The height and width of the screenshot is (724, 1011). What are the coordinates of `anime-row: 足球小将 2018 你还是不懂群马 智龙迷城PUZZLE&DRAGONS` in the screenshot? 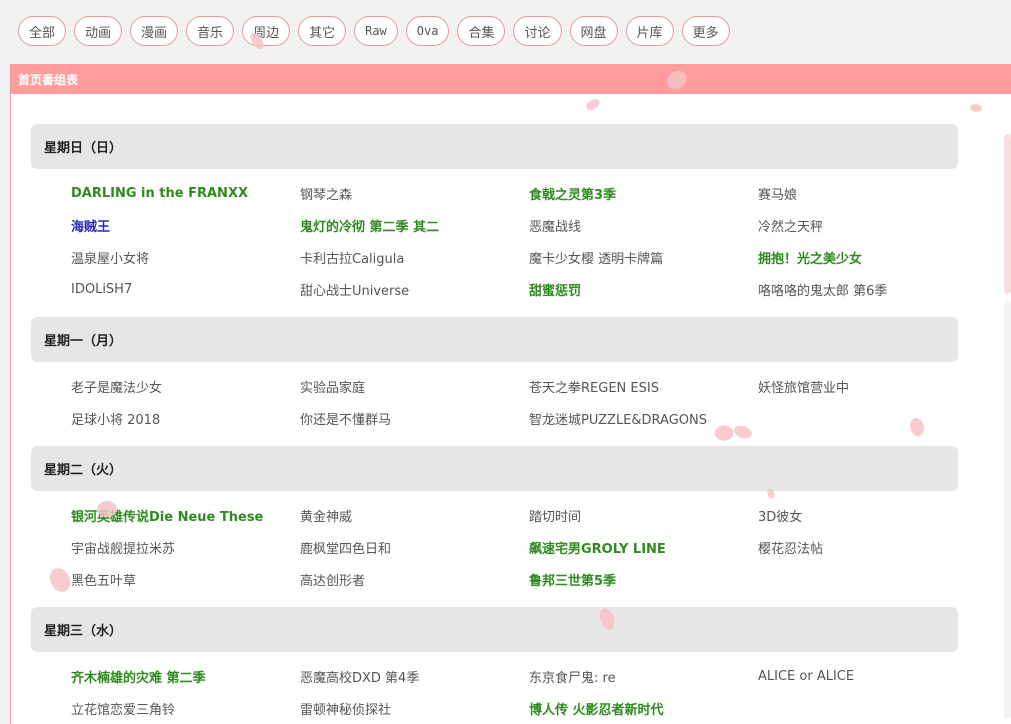 It's located at (529, 418).